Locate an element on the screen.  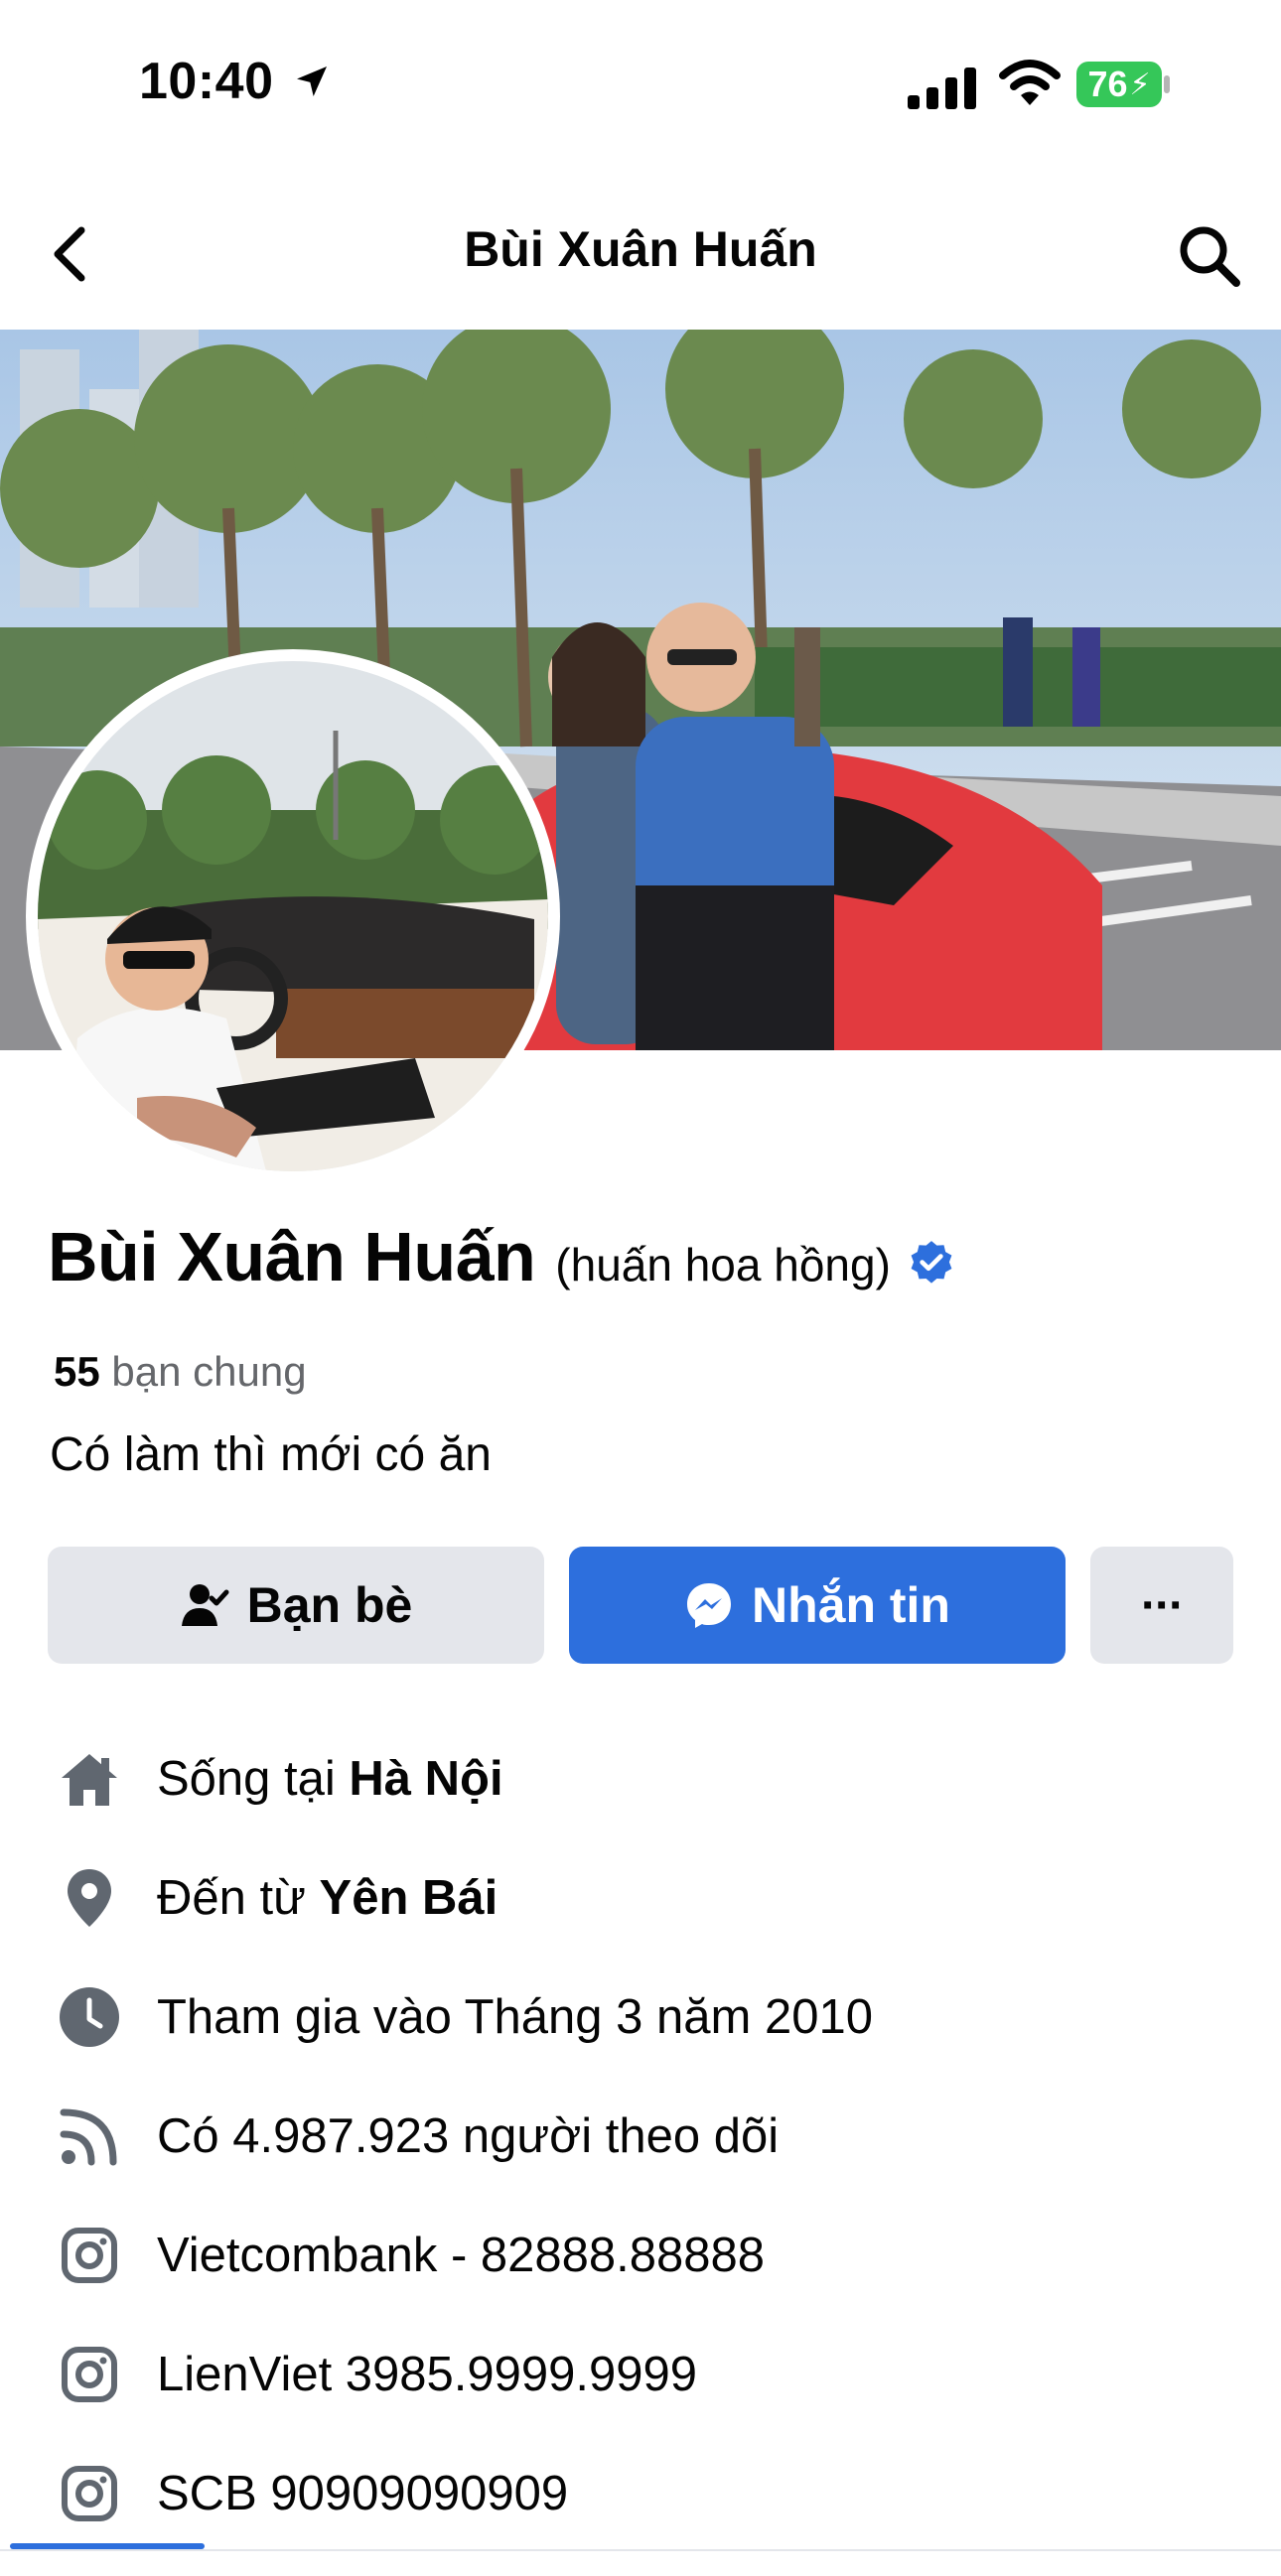
status-time: 10:40 is located at coordinates (206, 81).